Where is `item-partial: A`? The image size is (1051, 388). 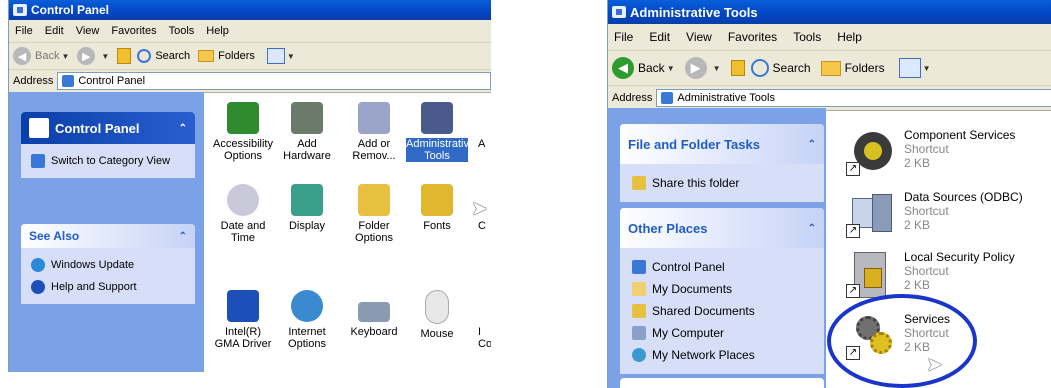
item-partial: A is located at coordinates (484, 126).